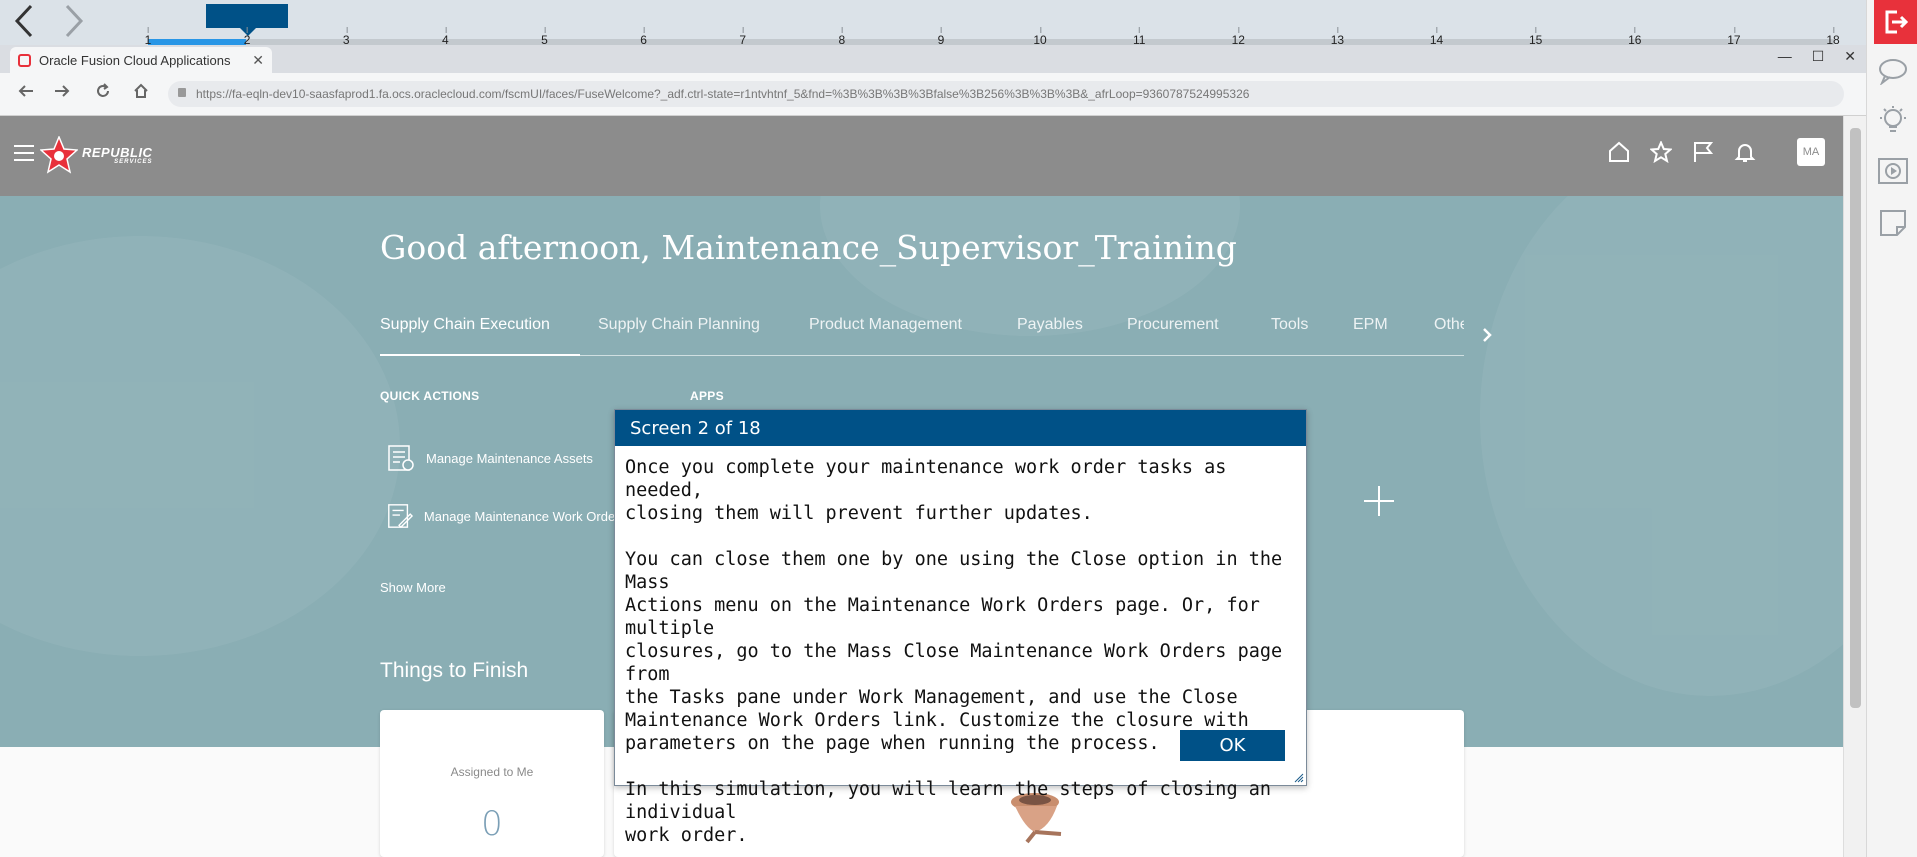  I want to click on quick-action-manage-maintenance-assets: Manage Maintenance Assets, so click(489, 458).